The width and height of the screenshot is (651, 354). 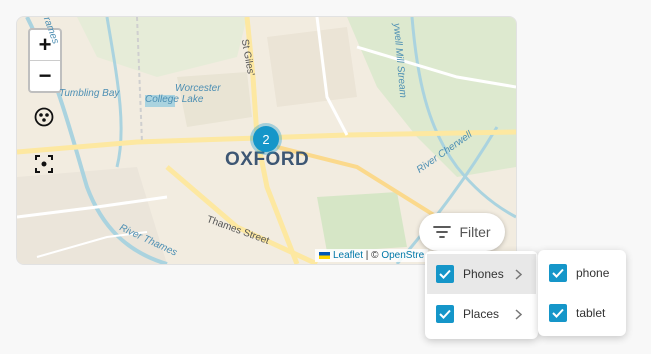 What do you see at coordinates (402, 255) in the screenshot?
I see `osm-link: OpenStre` at bounding box center [402, 255].